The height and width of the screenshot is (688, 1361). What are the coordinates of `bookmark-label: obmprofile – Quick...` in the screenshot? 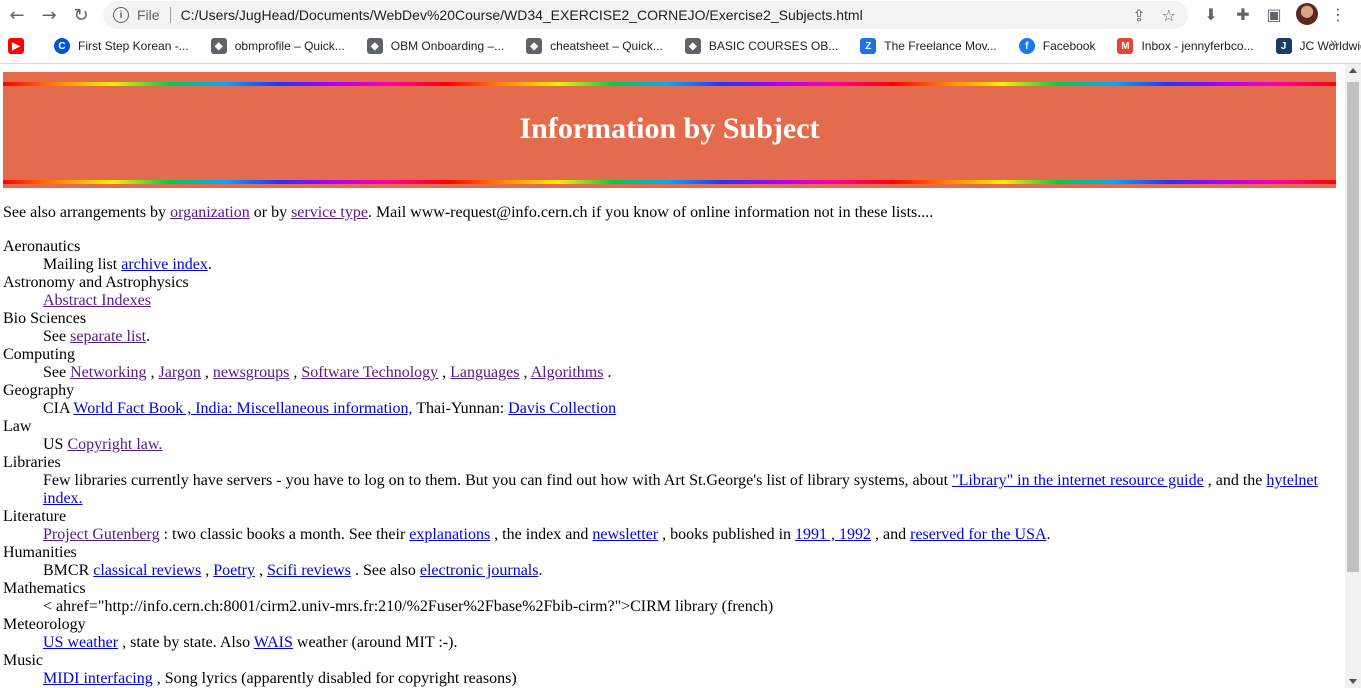 It's located at (289, 46).